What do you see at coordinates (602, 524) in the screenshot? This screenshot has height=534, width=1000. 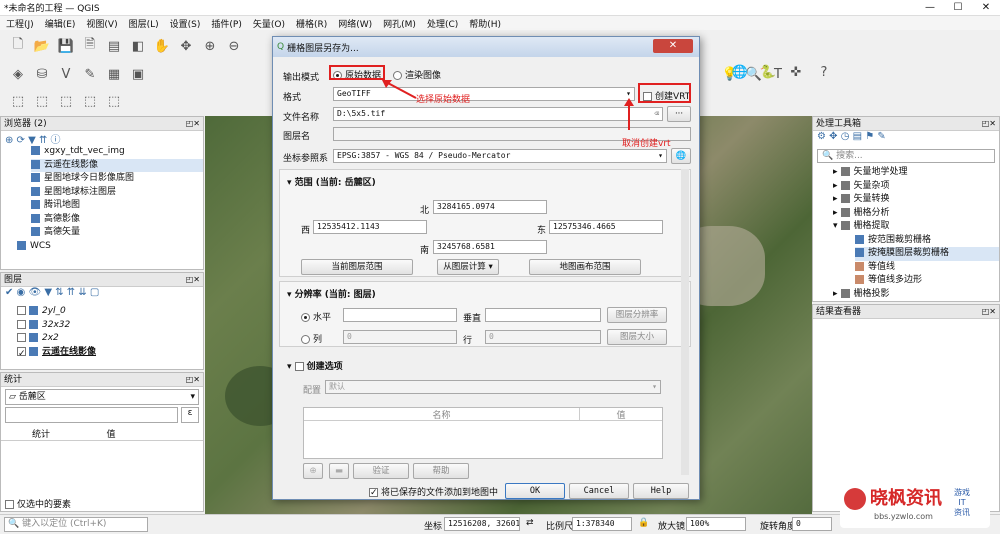 I see `scale-input: 1:378340` at bounding box center [602, 524].